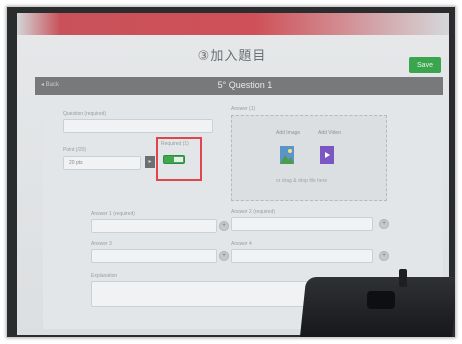 The width and height of the screenshot is (462, 344). I want to click on points-label: Point (/20), so click(75, 150).